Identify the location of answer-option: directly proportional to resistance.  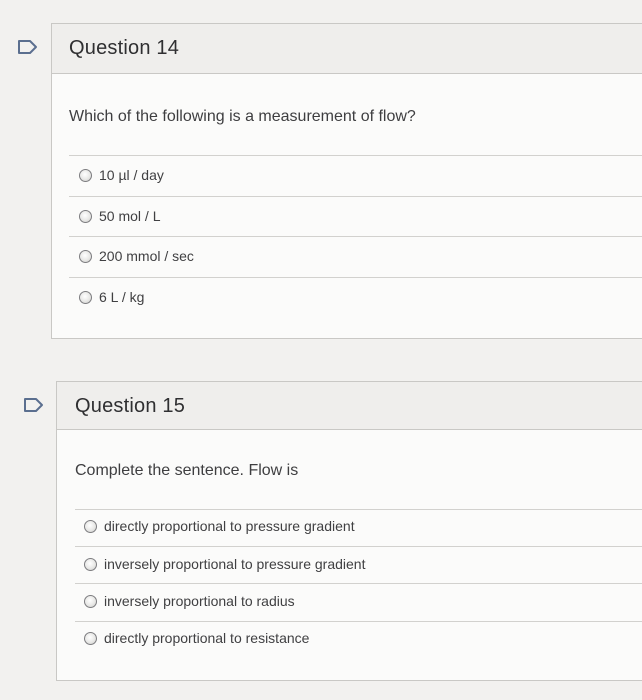
(196, 638).